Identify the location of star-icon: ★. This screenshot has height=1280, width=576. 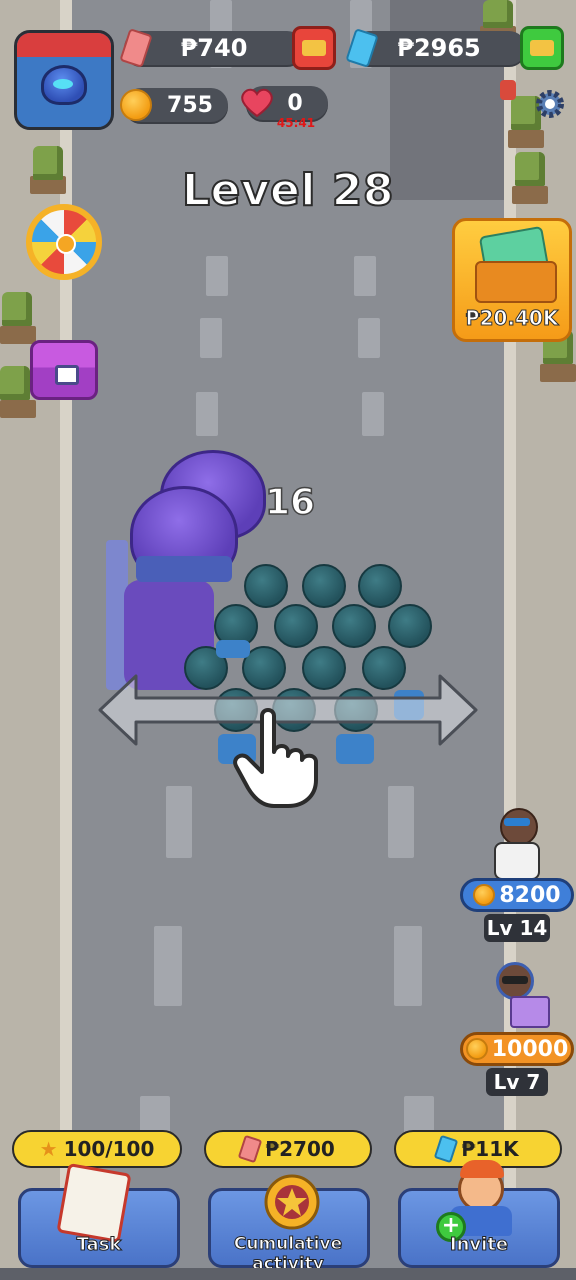
(48, 1149).